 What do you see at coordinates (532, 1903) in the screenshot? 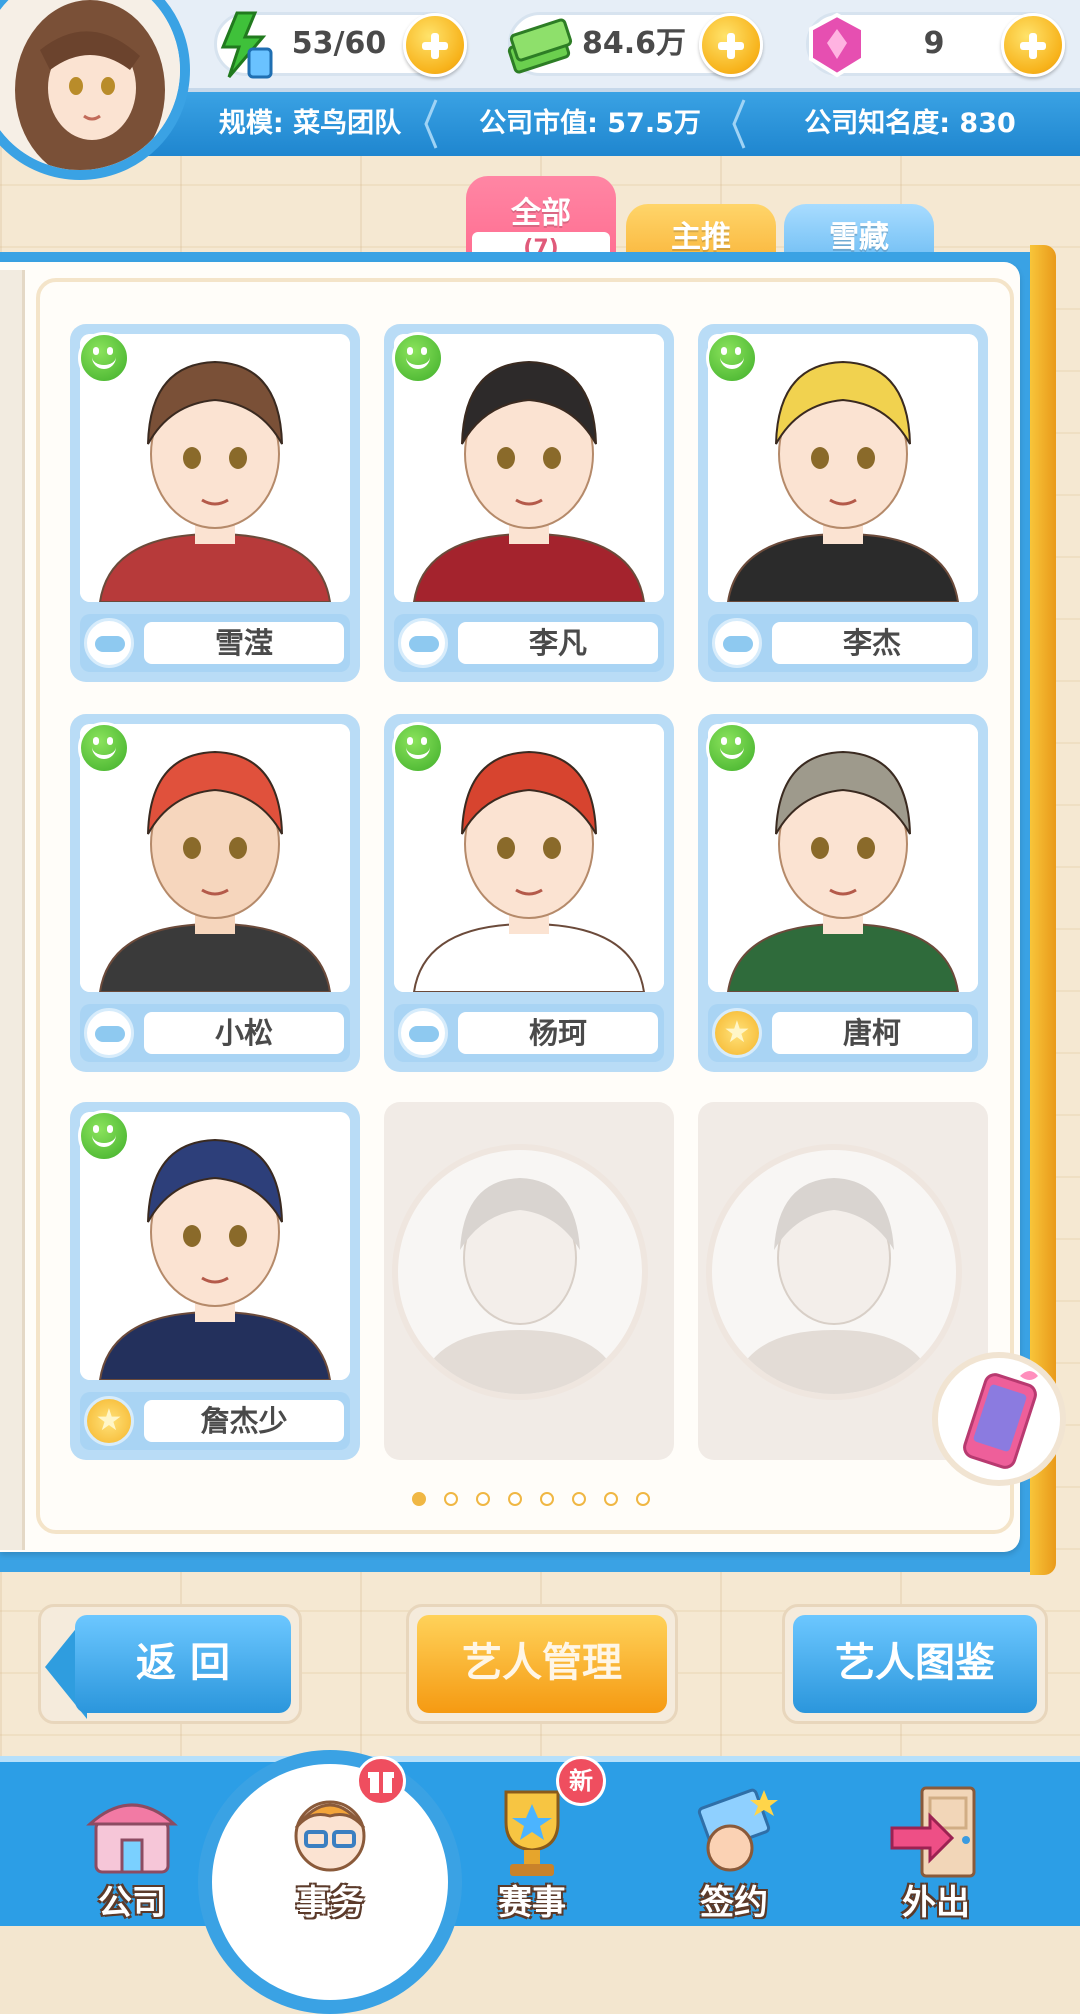
I see `nav-label-events: 赛事` at bounding box center [532, 1903].